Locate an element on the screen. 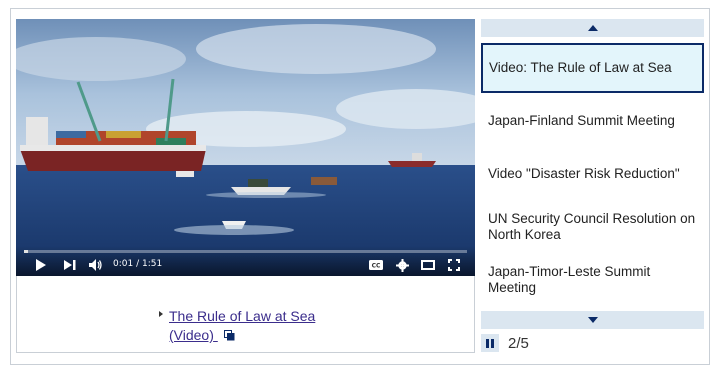 The height and width of the screenshot is (377, 720). playlist-item-2: Japan-Finland Summit Meeting is located at coordinates (592, 121).